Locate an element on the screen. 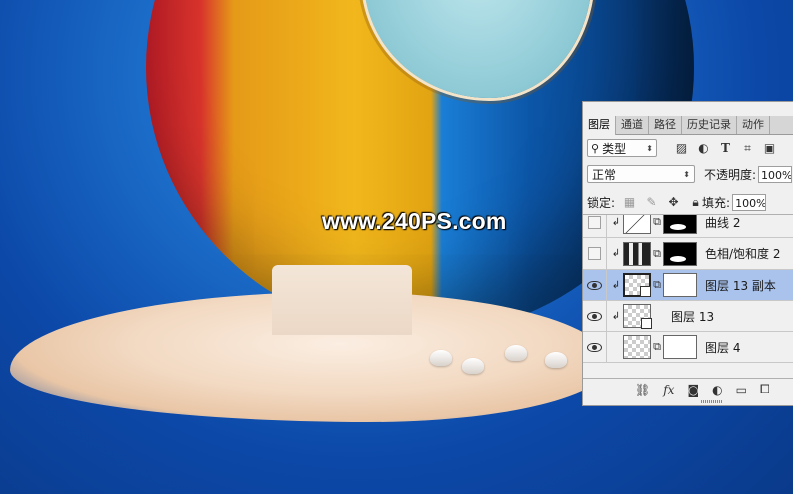 This screenshot has height=494, width=793. layer-row-curves: ↲ ⧉ 曲线 2 is located at coordinates (688, 226).